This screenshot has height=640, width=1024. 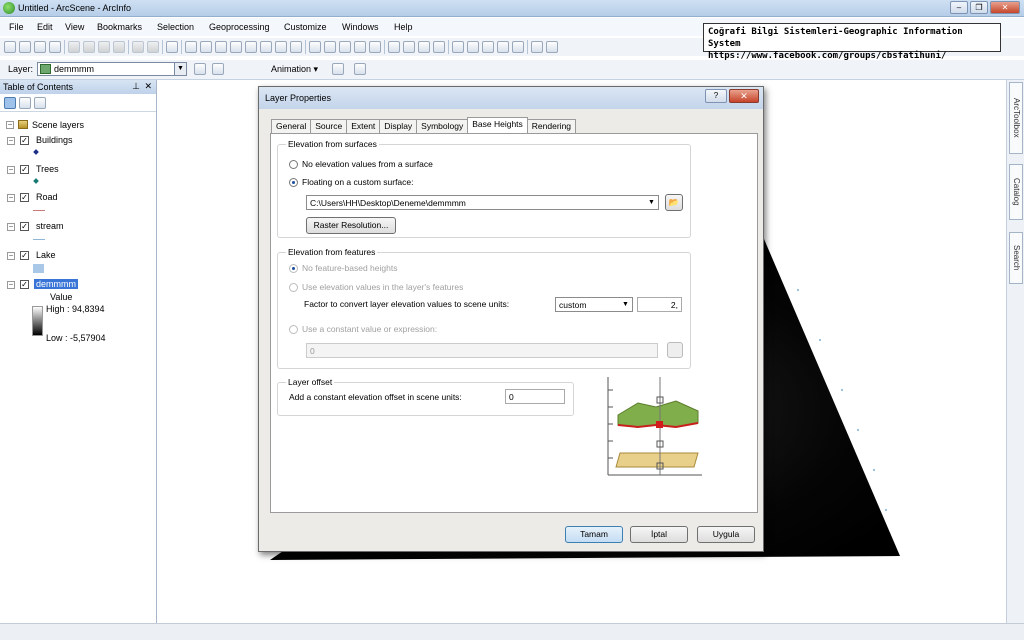 I want to click on close-icon: ✕, so click(x=148, y=86).